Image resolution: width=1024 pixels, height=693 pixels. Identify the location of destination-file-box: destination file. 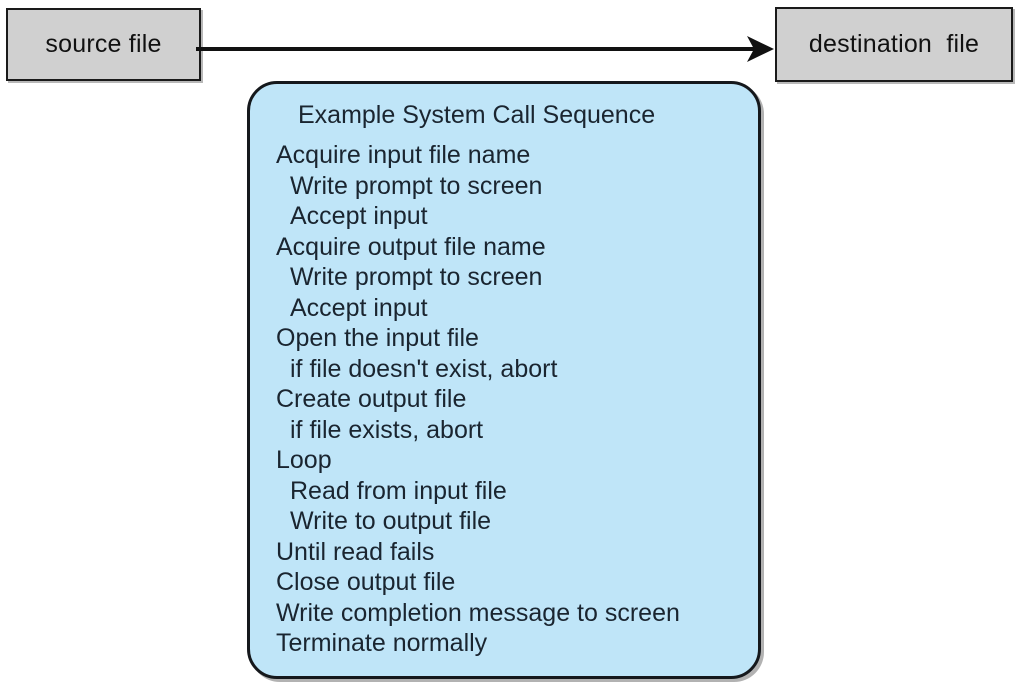
(894, 44).